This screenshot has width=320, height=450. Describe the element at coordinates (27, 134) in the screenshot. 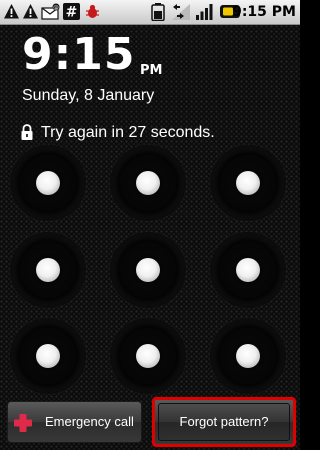

I see `padlock-icon` at that location.